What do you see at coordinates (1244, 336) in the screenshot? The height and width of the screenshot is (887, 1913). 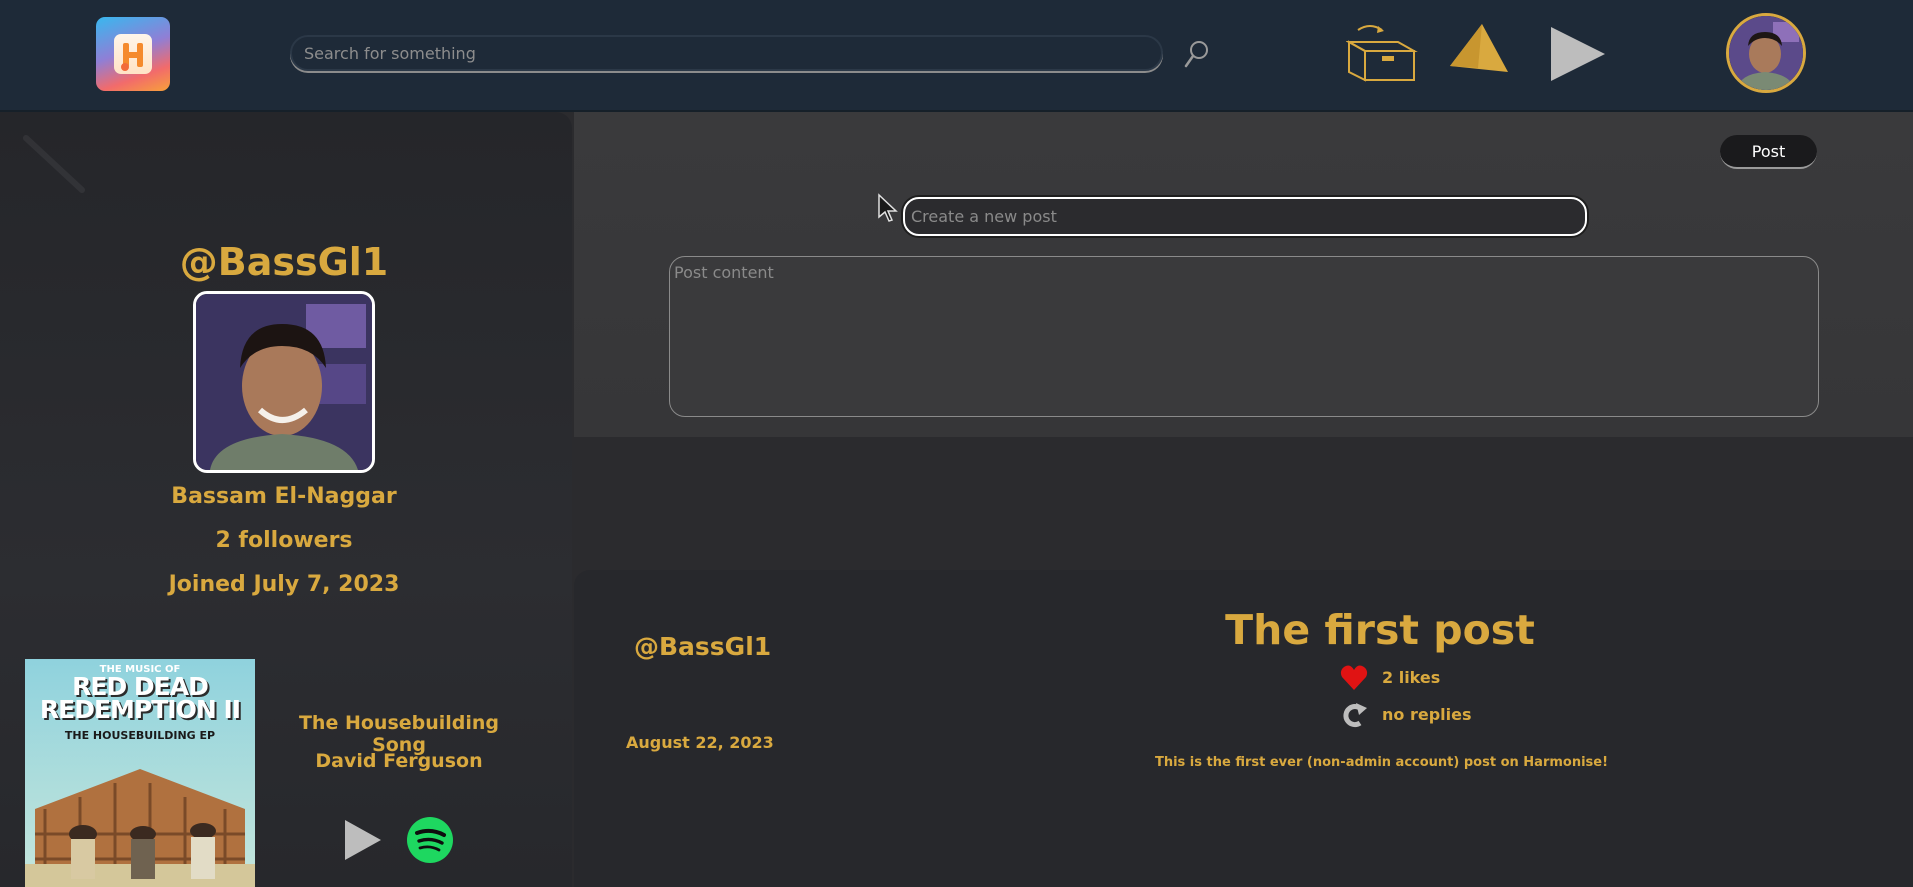 I see `post-content-input` at bounding box center [1244, 336].